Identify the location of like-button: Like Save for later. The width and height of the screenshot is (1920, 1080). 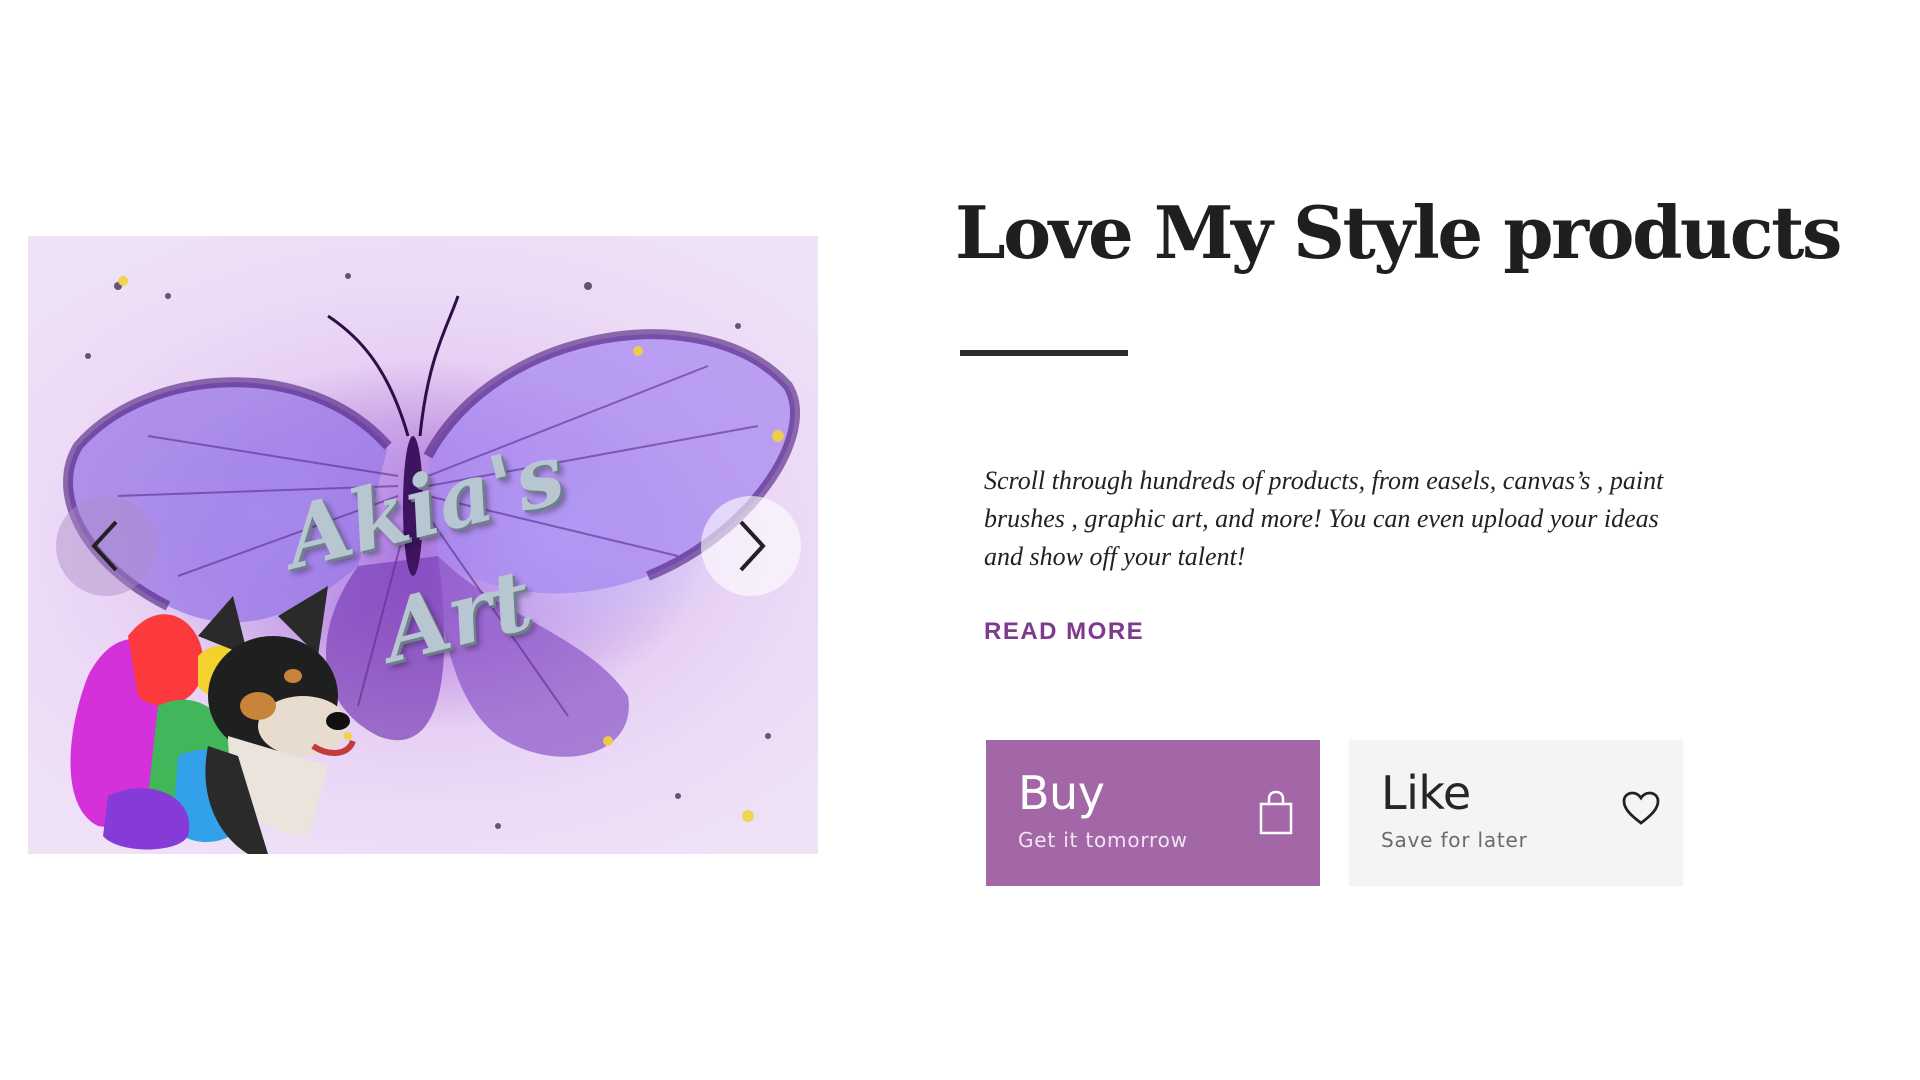
(1516, 813).